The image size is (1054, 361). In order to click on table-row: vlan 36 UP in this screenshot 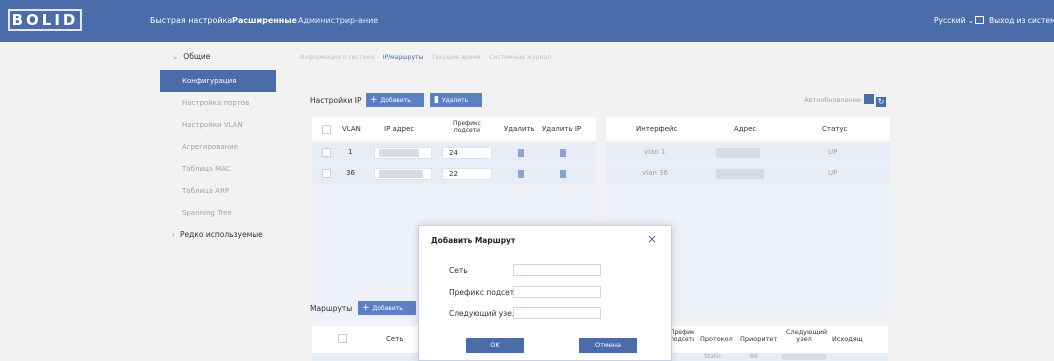, I will do `click(748, 174)`.